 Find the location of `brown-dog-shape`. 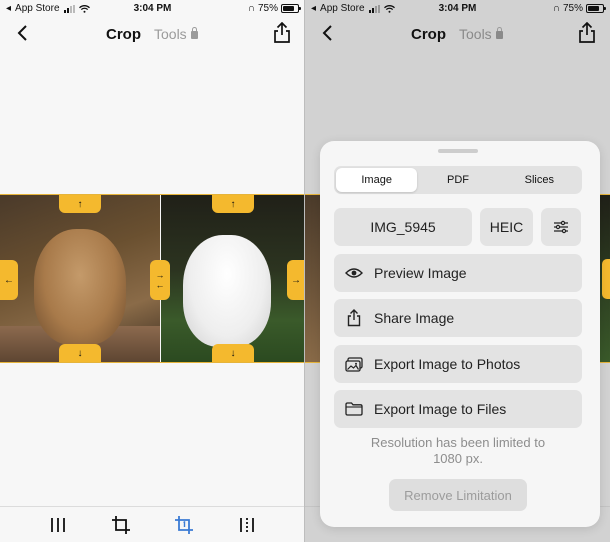

brown-dog-shape is located at coordinates (80, 287).